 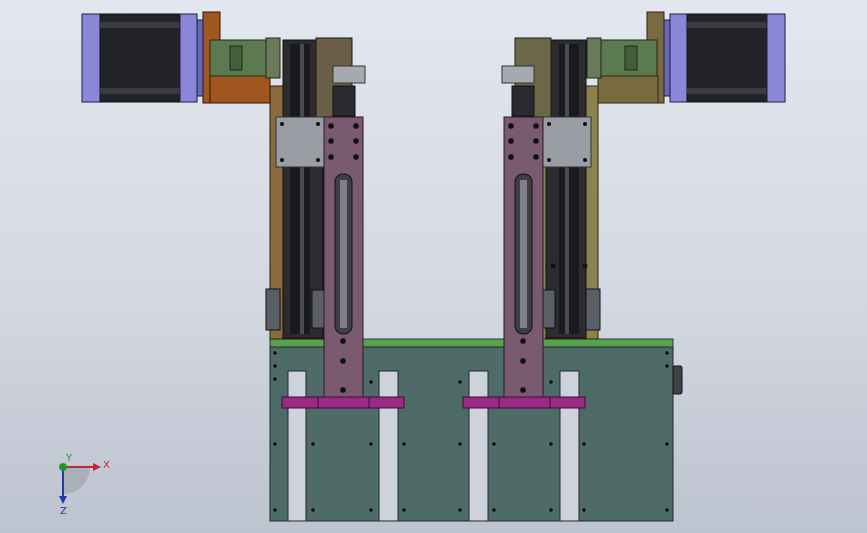 What do you see at coordinates (142, 58) in the screenshot?
I see `left-motor` at bounding box center [142, 58].